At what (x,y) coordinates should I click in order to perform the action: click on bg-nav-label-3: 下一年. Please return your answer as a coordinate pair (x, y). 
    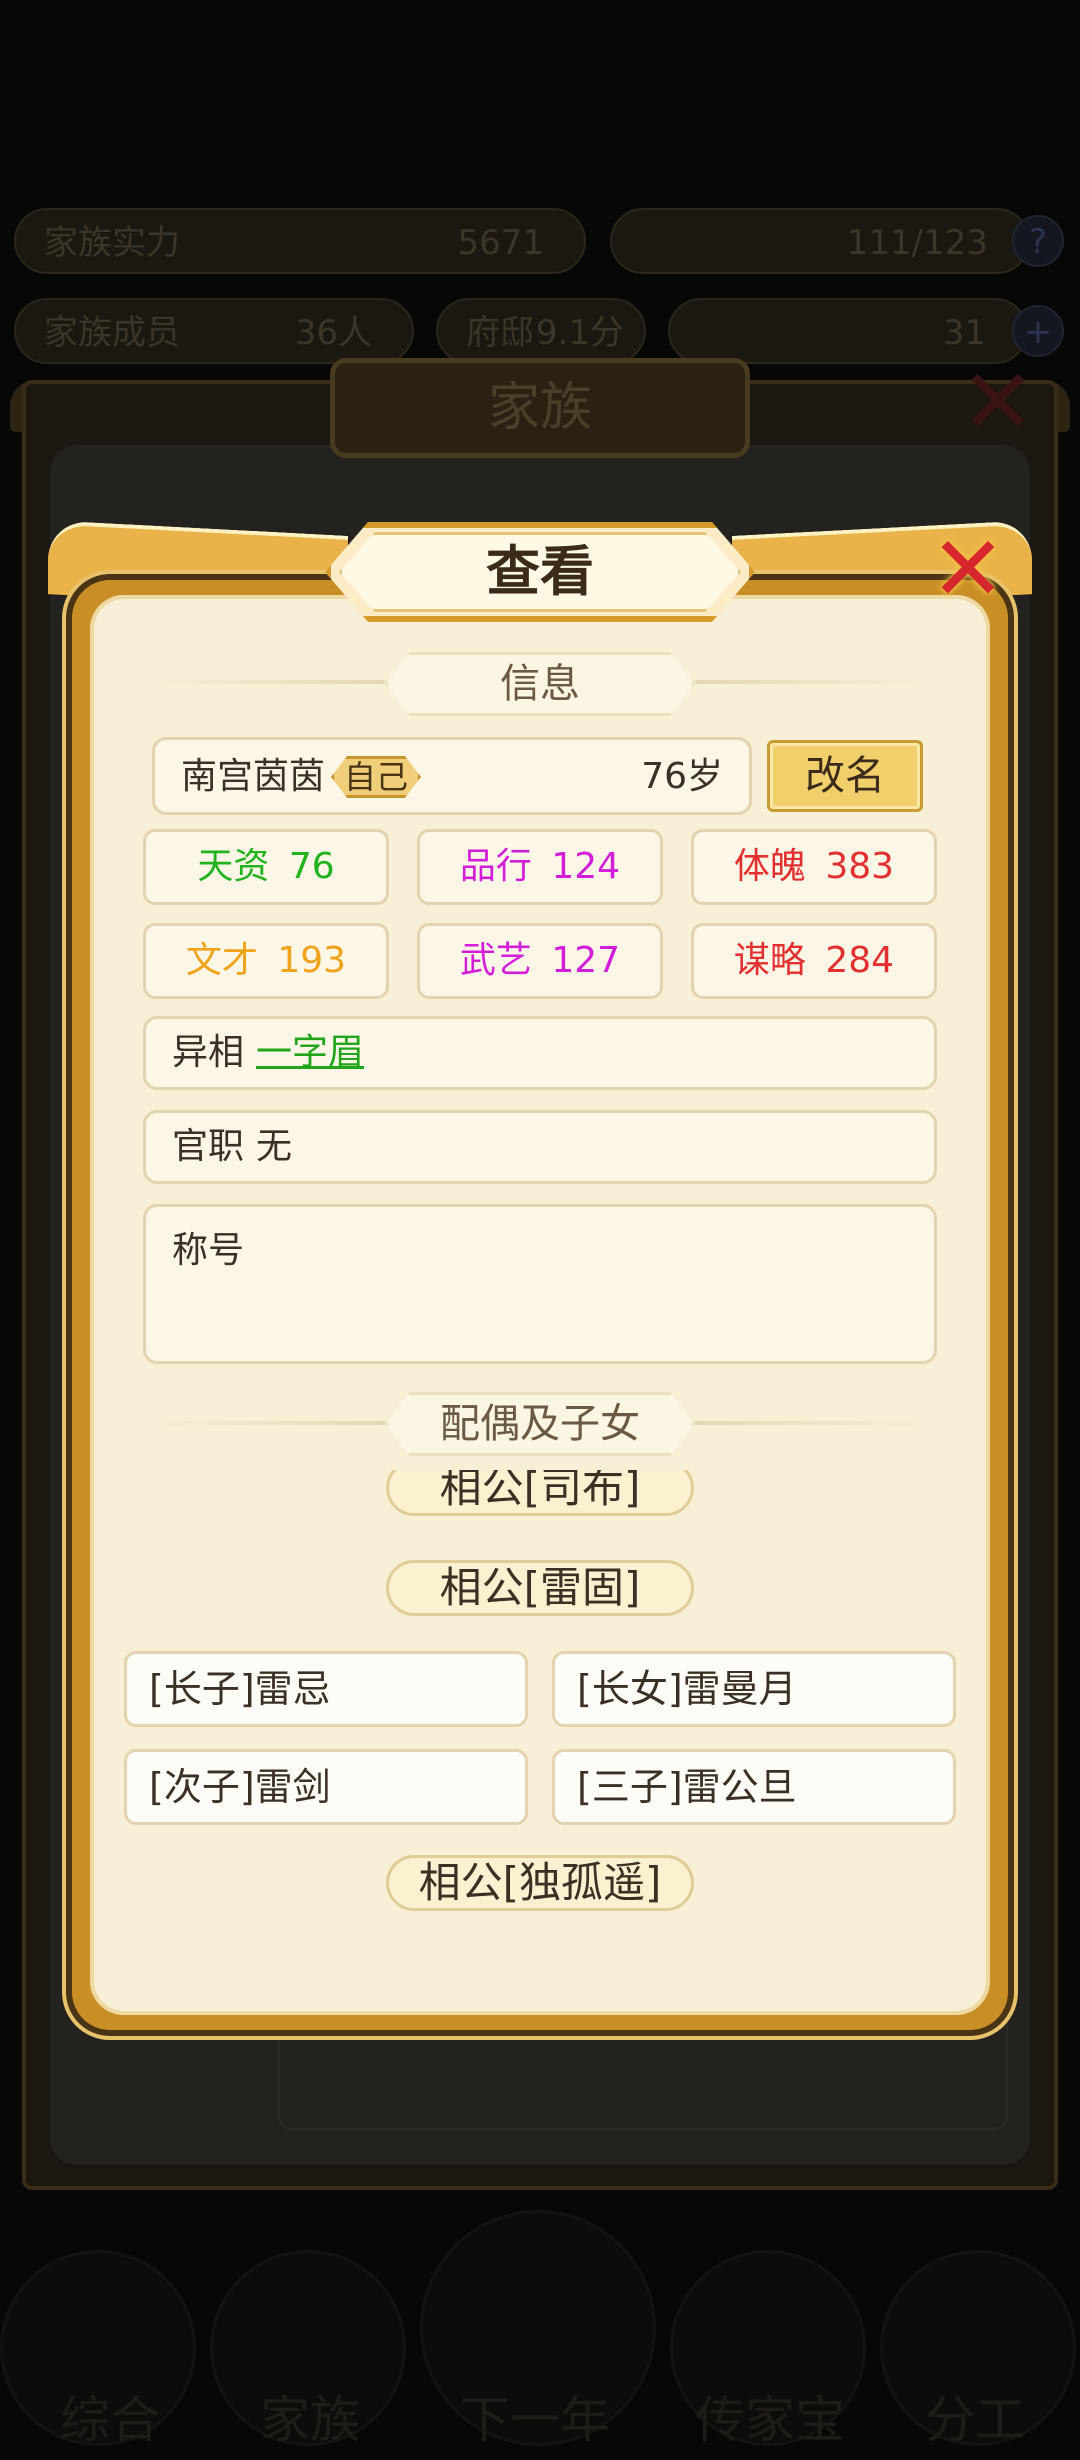
    Looking at the image, I should click on (535, 2420).